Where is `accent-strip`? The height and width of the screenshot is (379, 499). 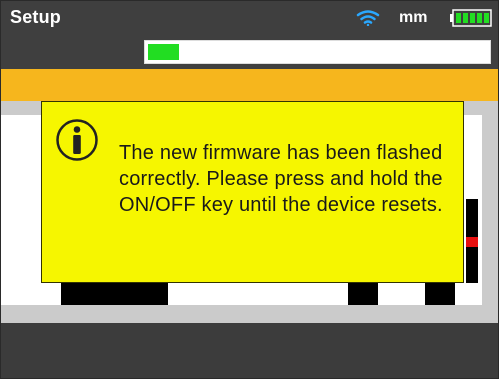
accent-strip is located at coordinates (249, 85).